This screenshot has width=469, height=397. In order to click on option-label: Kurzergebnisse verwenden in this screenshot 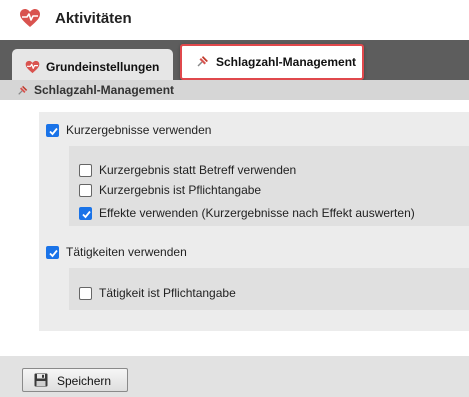, I will do `click(139, 130)`.